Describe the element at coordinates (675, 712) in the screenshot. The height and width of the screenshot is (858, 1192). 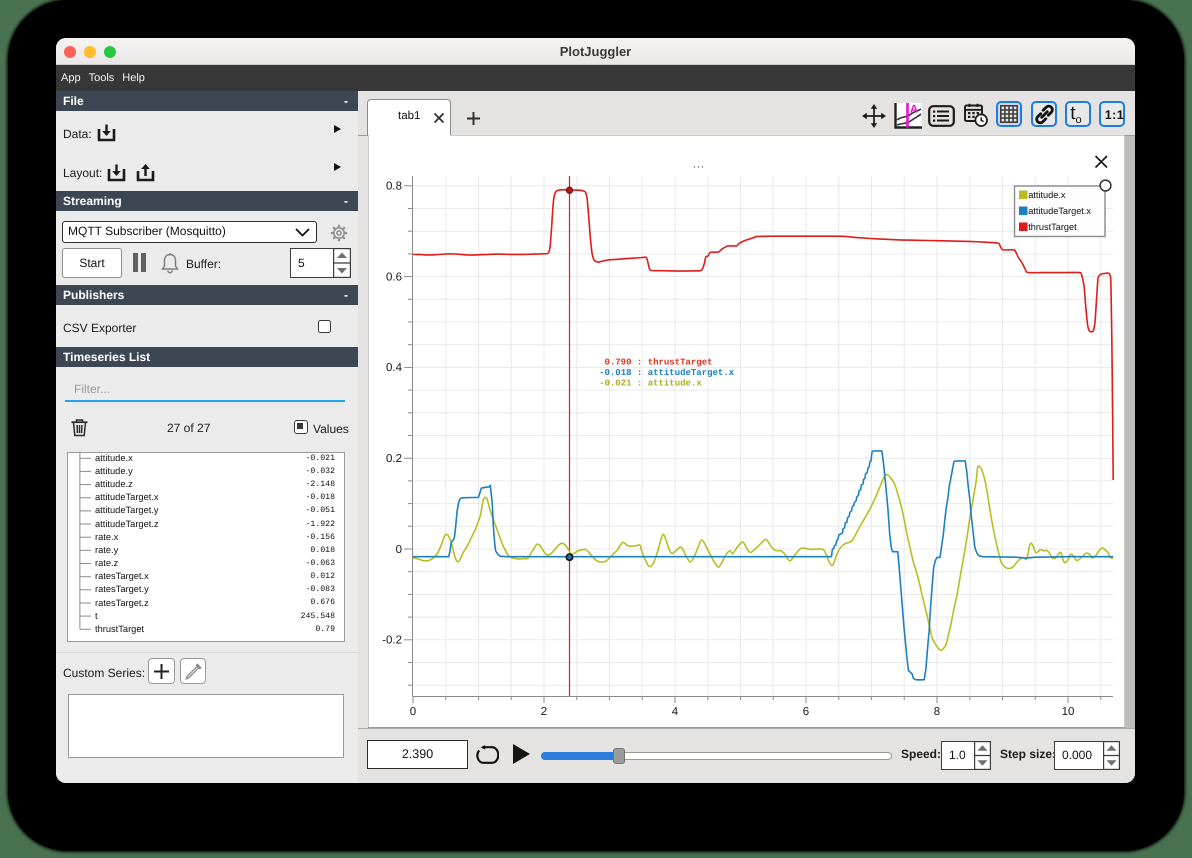
I see `svg-text: 4` at that location.